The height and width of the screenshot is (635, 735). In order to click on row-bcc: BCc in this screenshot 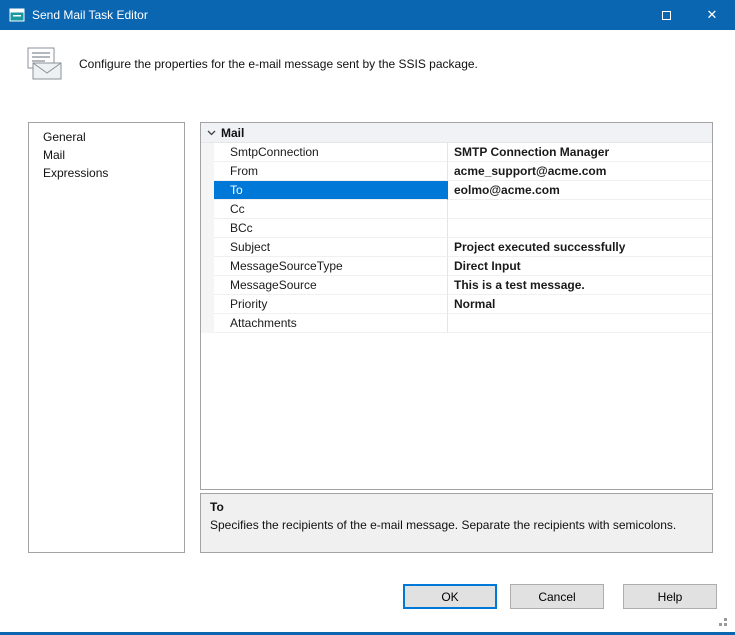, I will do `click(456, 228)`.